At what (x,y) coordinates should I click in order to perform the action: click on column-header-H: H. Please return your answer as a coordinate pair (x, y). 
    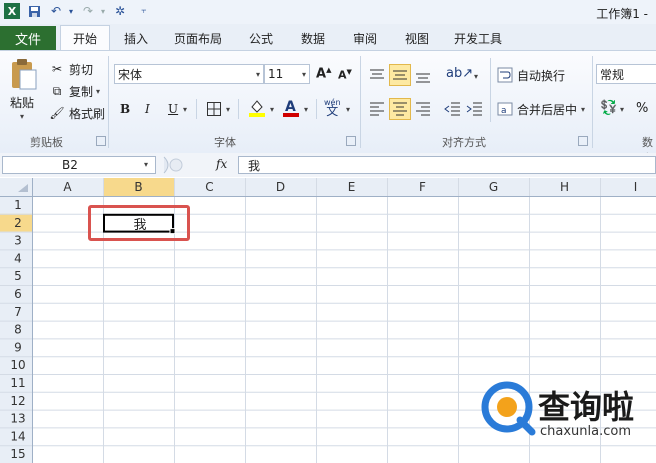
    Looking at the image, I should click on (564, 187).